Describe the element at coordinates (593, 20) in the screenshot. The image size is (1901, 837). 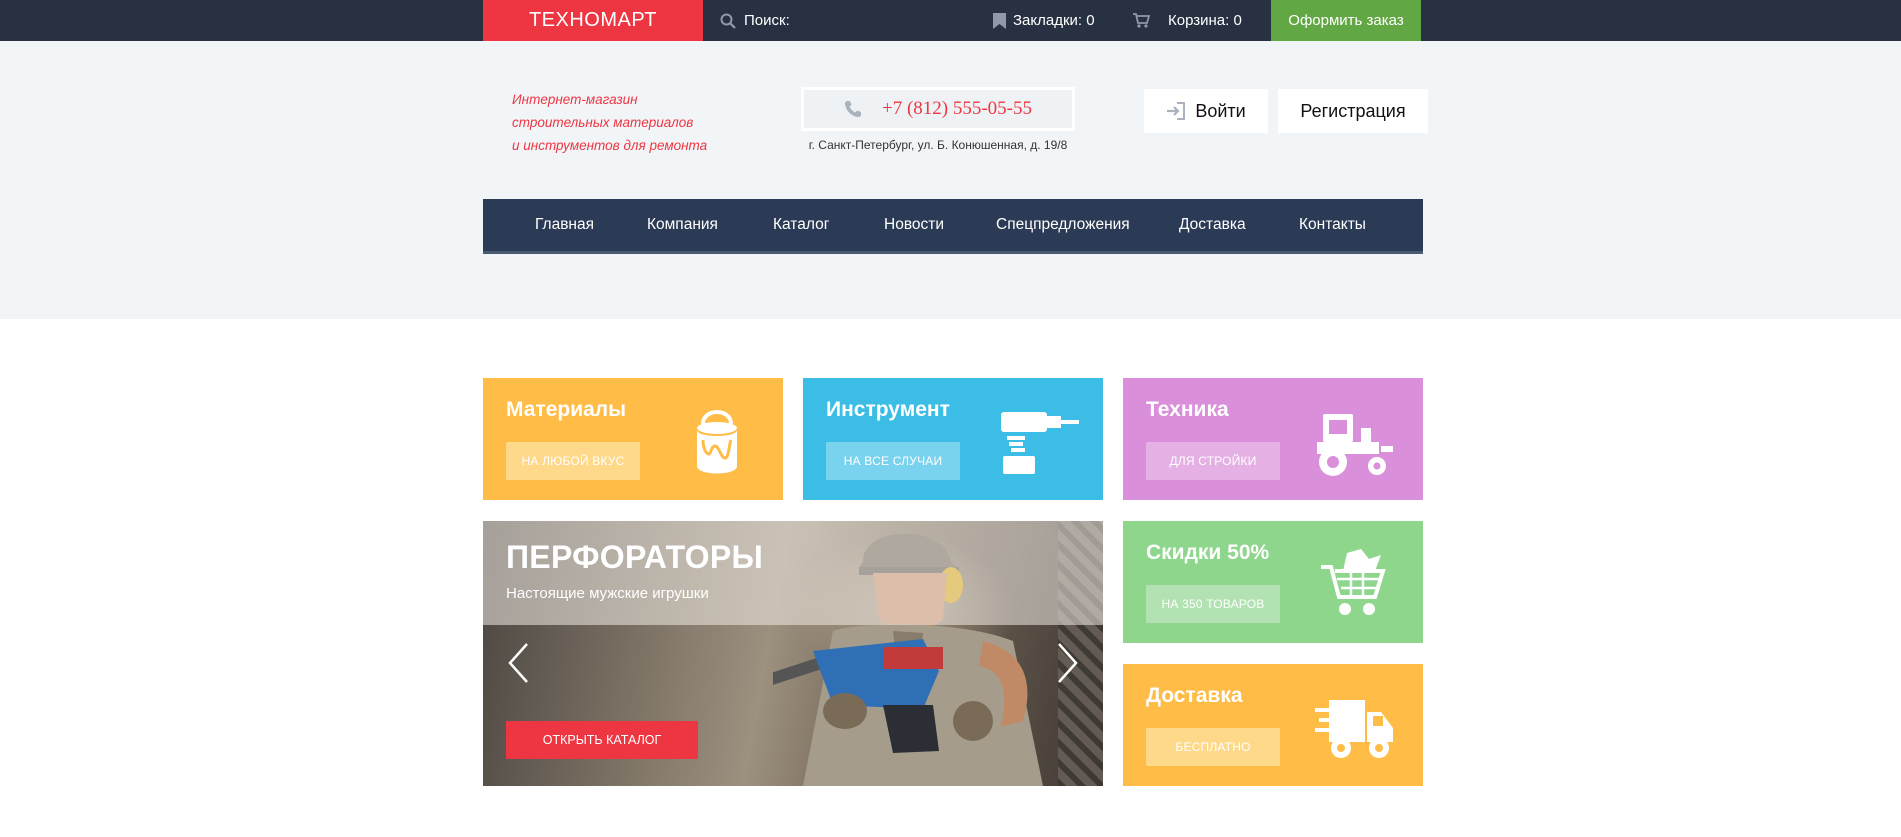
I see `site-logo: ТЕХНОМАРТ` at that location.